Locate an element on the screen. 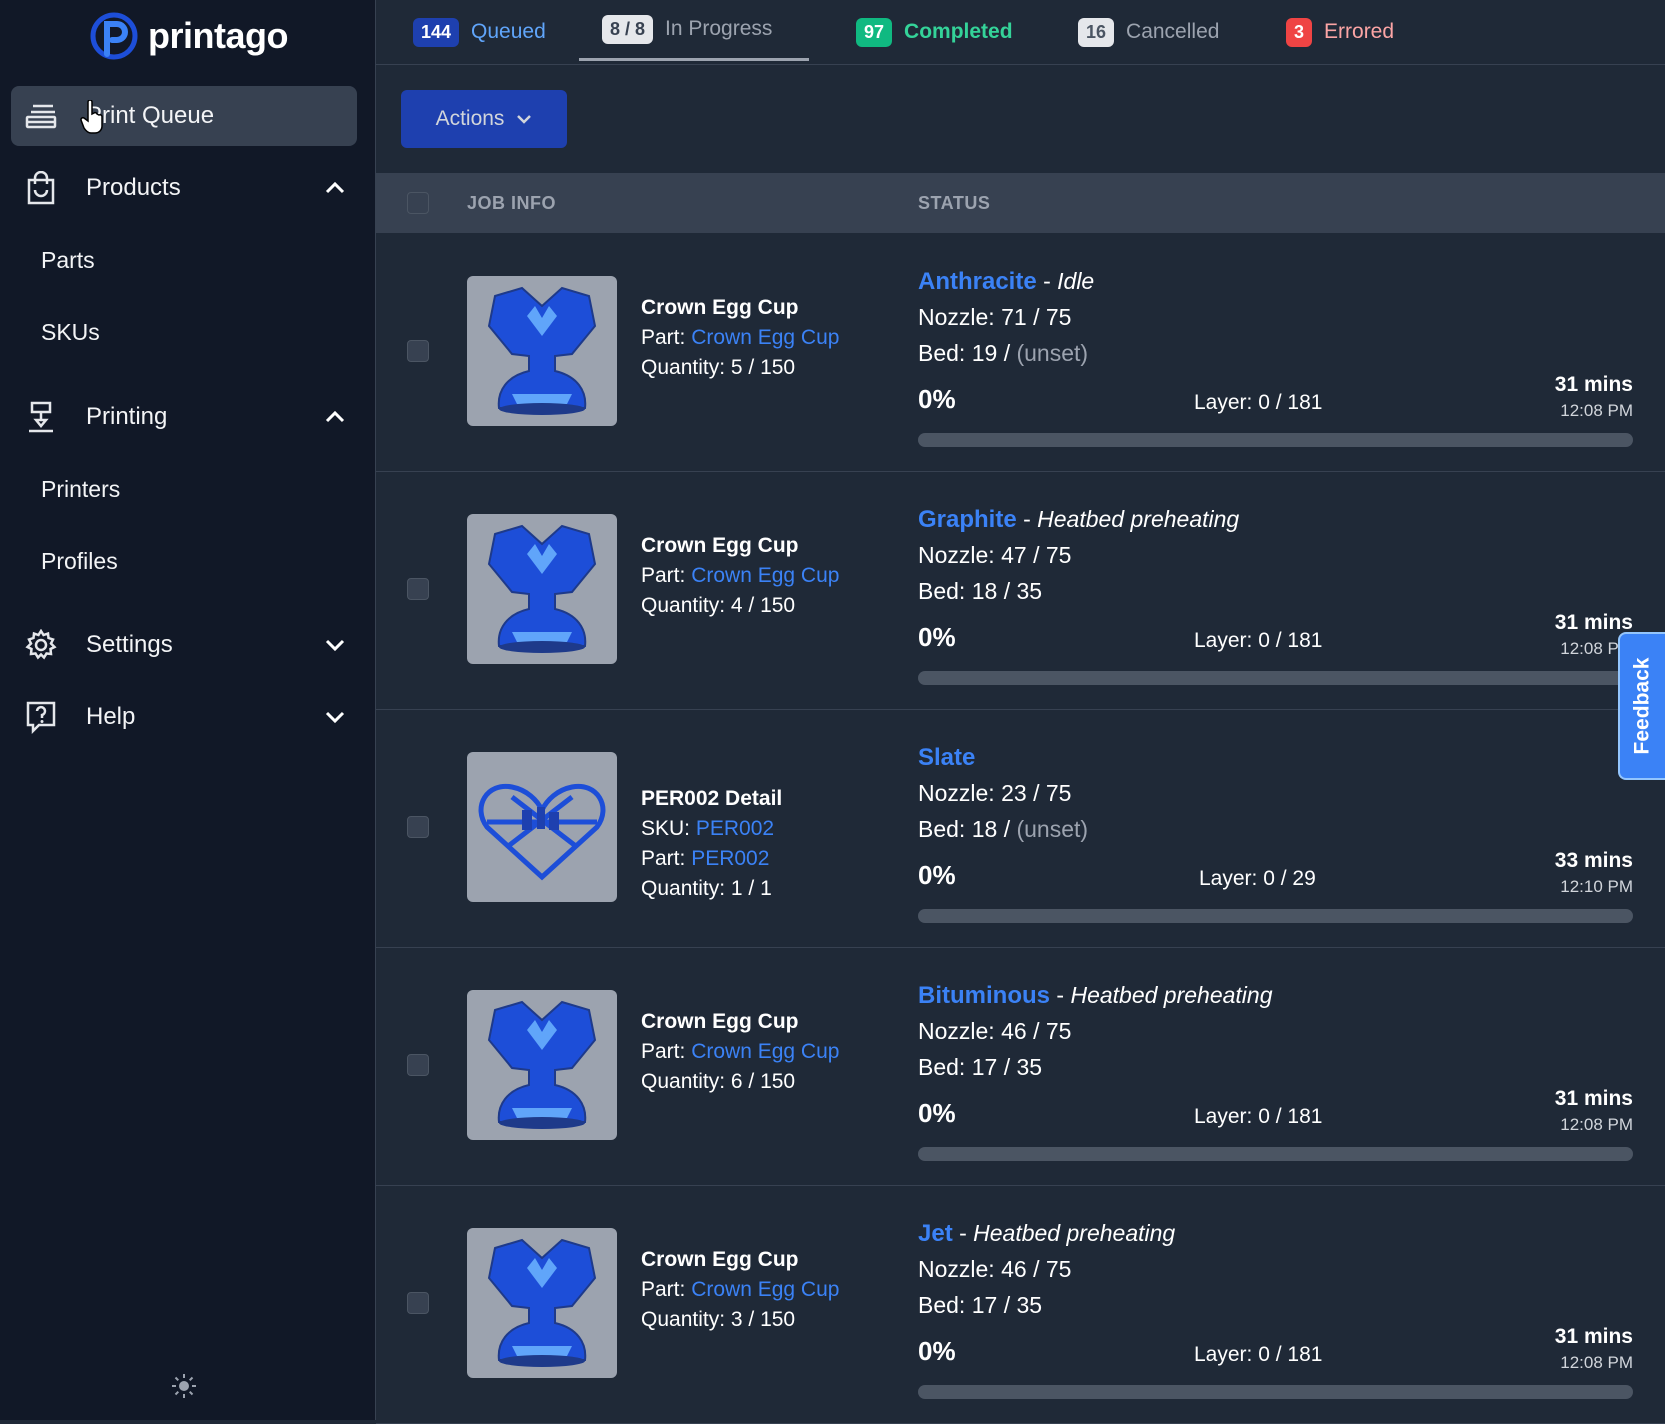  sidebar-item-print-queue: Print Queue is located at coordinates (184, 116).